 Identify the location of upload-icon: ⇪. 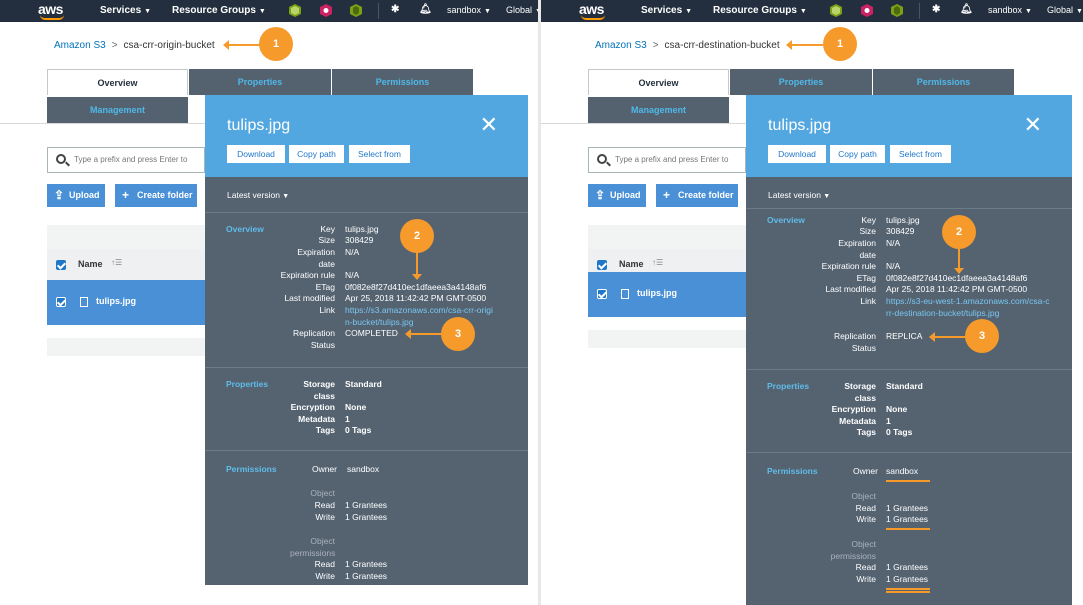
(59, 195).